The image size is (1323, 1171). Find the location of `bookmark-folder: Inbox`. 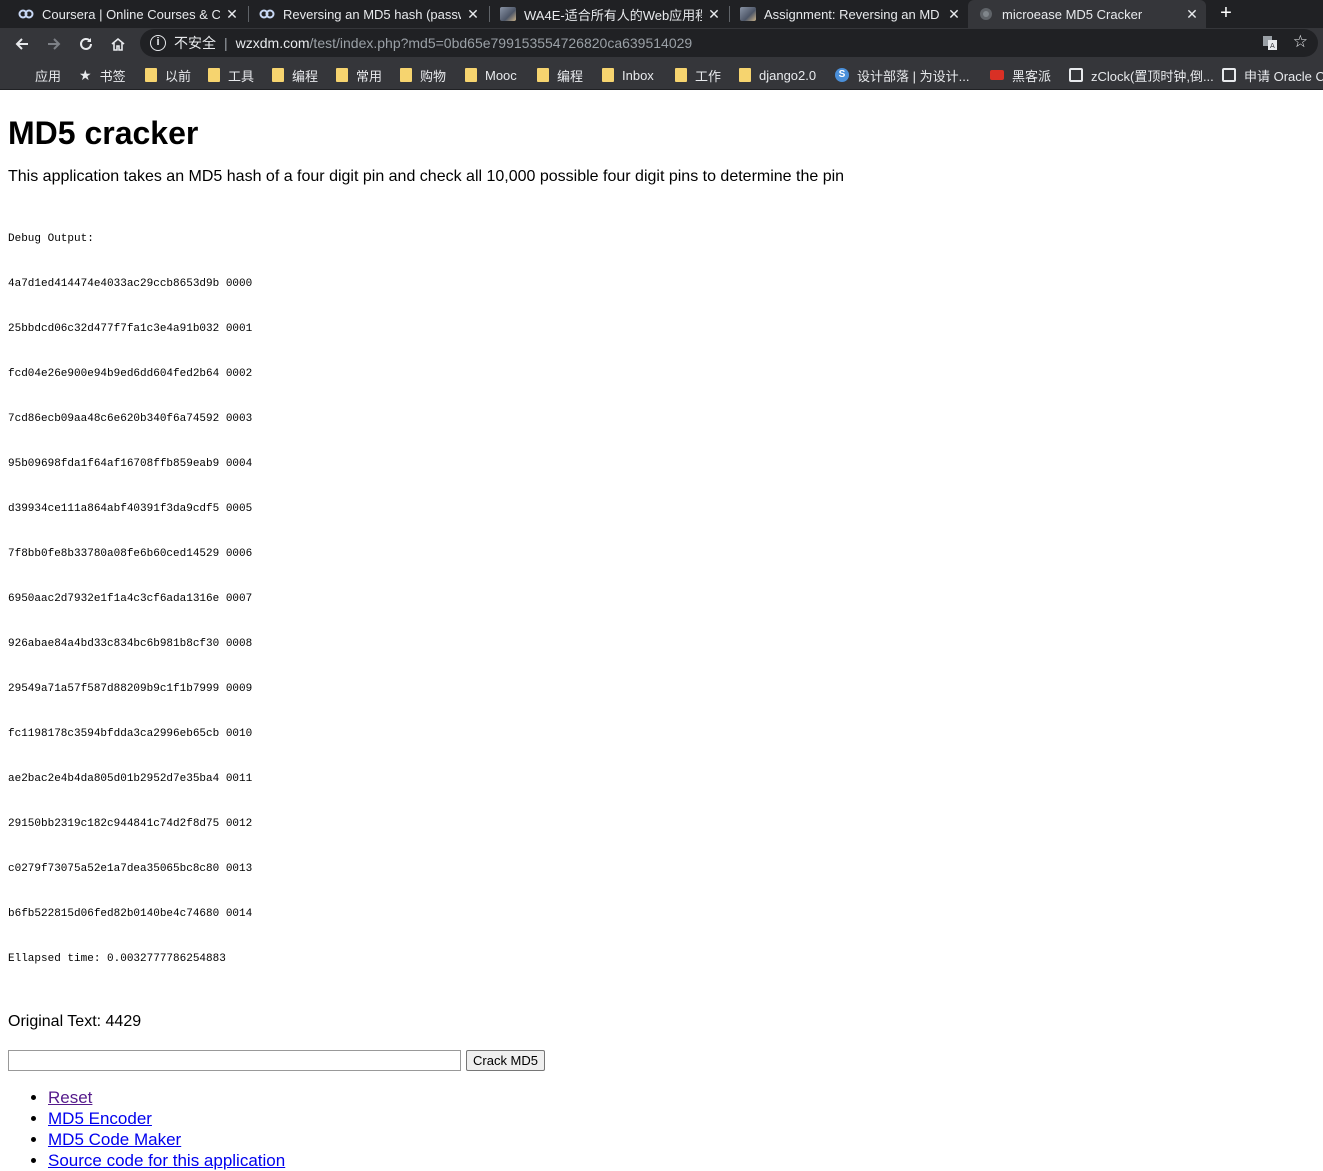

bookmark-folder: Inbox is located at coordinates (628, 75).